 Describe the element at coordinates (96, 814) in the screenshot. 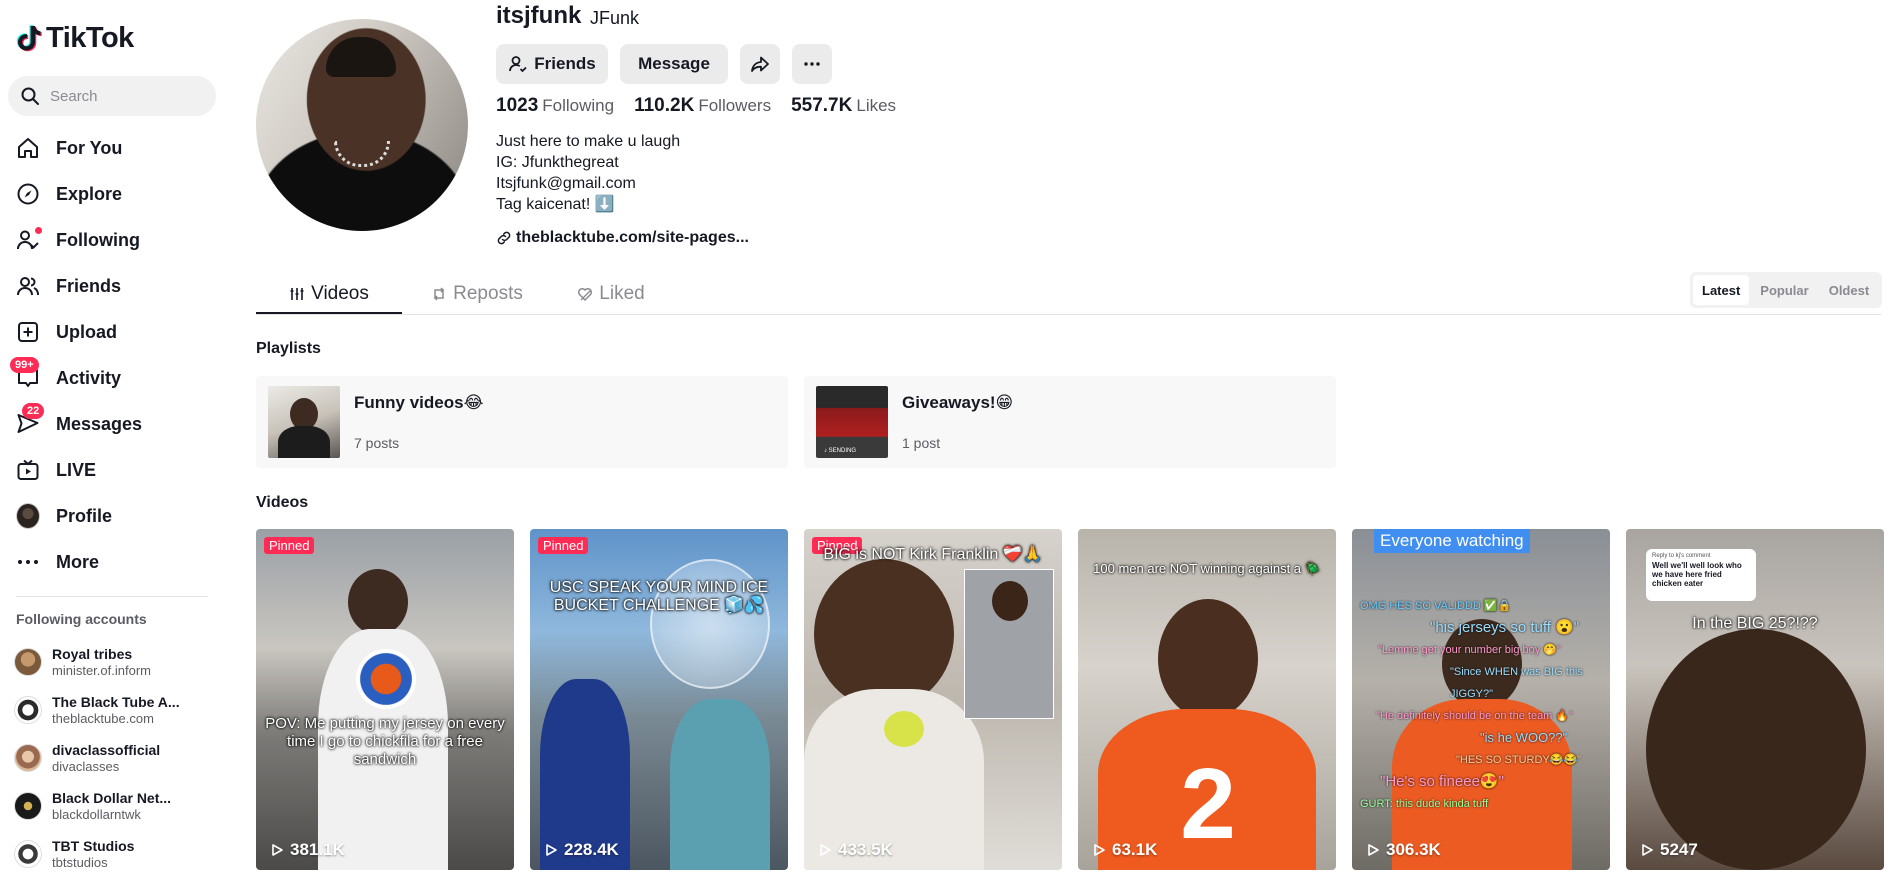

I see `account-handle: blackdollarntwk` at that location.